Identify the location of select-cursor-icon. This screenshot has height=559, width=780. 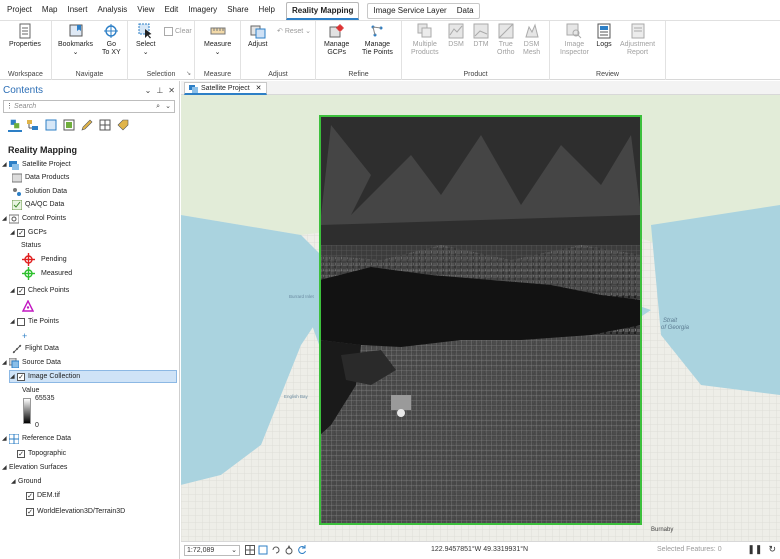
(145, 31).